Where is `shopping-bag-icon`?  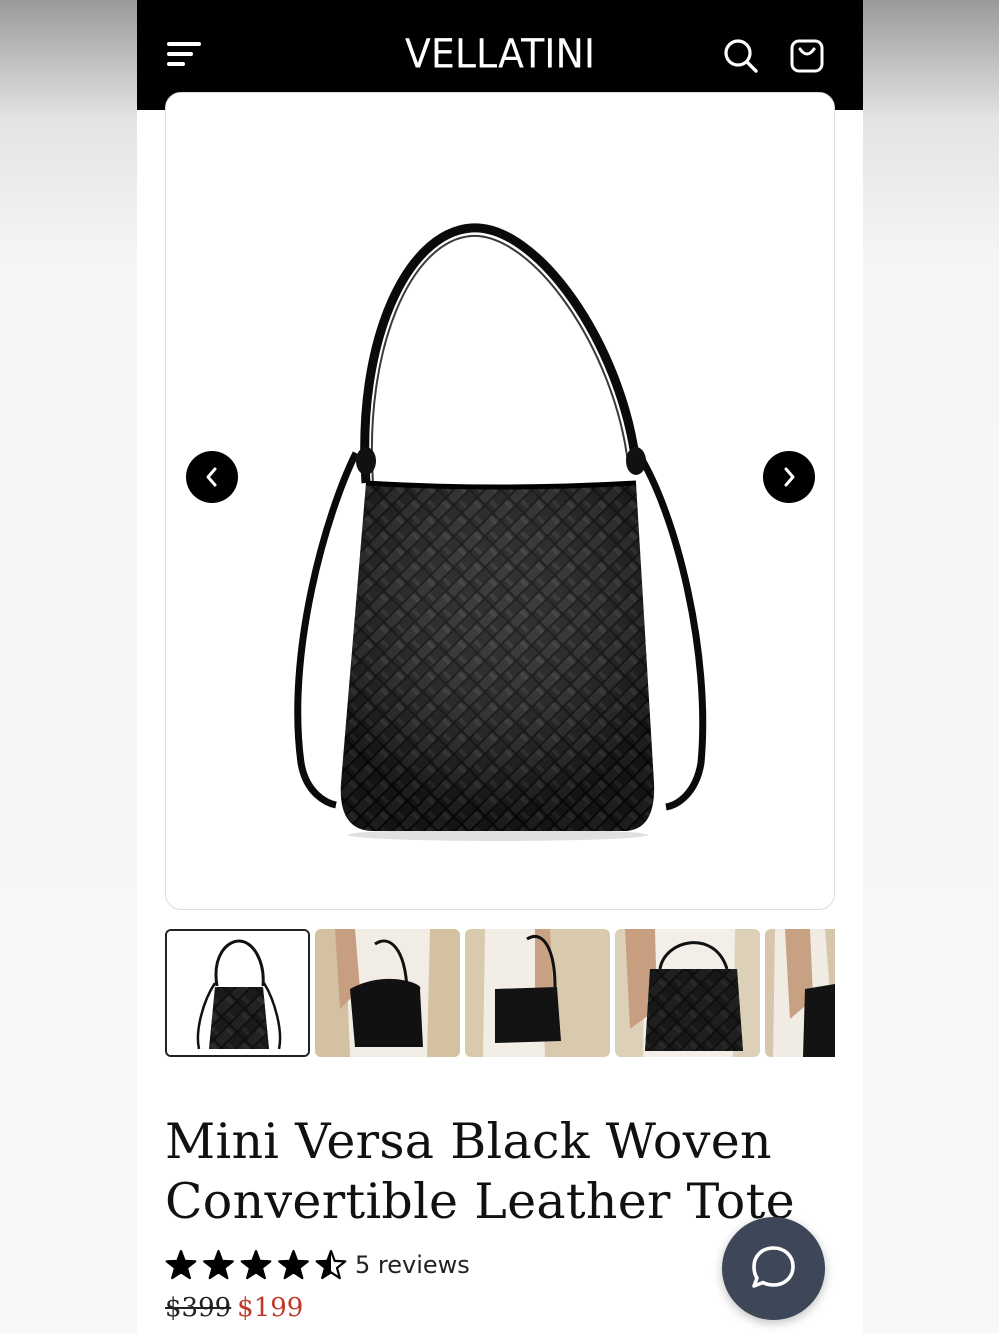 shopping-bag-icon is located at coordinates (807, 56).